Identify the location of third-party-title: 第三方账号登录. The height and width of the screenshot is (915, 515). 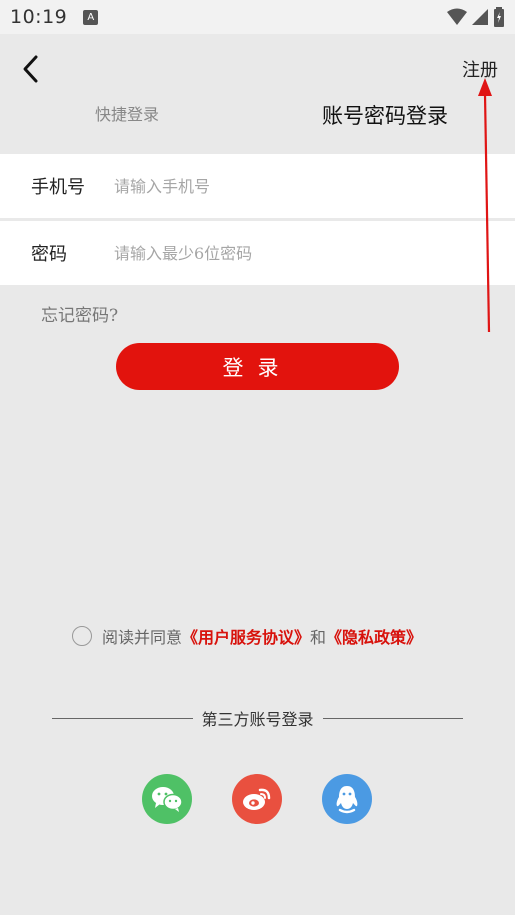
(257, 719).